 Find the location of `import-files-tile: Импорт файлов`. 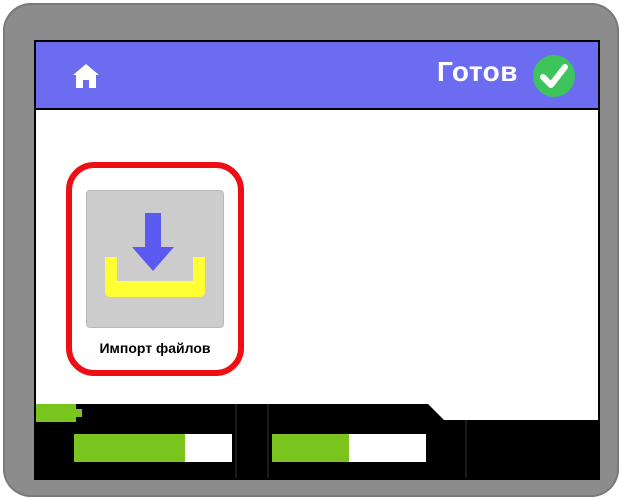

import-files-tile: Импорт файлов is located at coordinates (155, 269).